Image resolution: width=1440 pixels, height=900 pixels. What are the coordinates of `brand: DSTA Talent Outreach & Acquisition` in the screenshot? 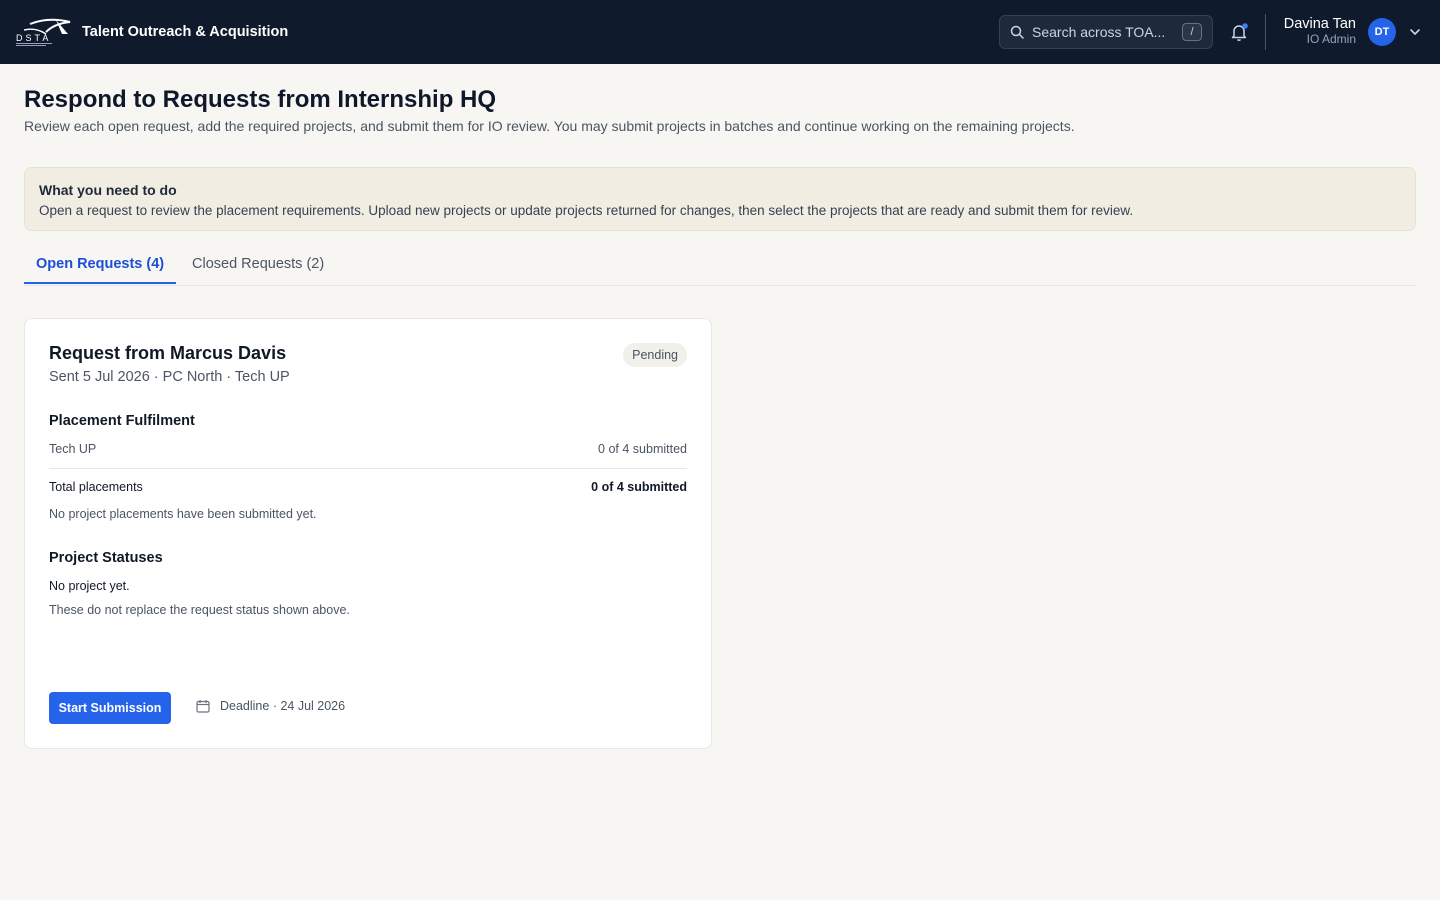 It's located at (152, 32).